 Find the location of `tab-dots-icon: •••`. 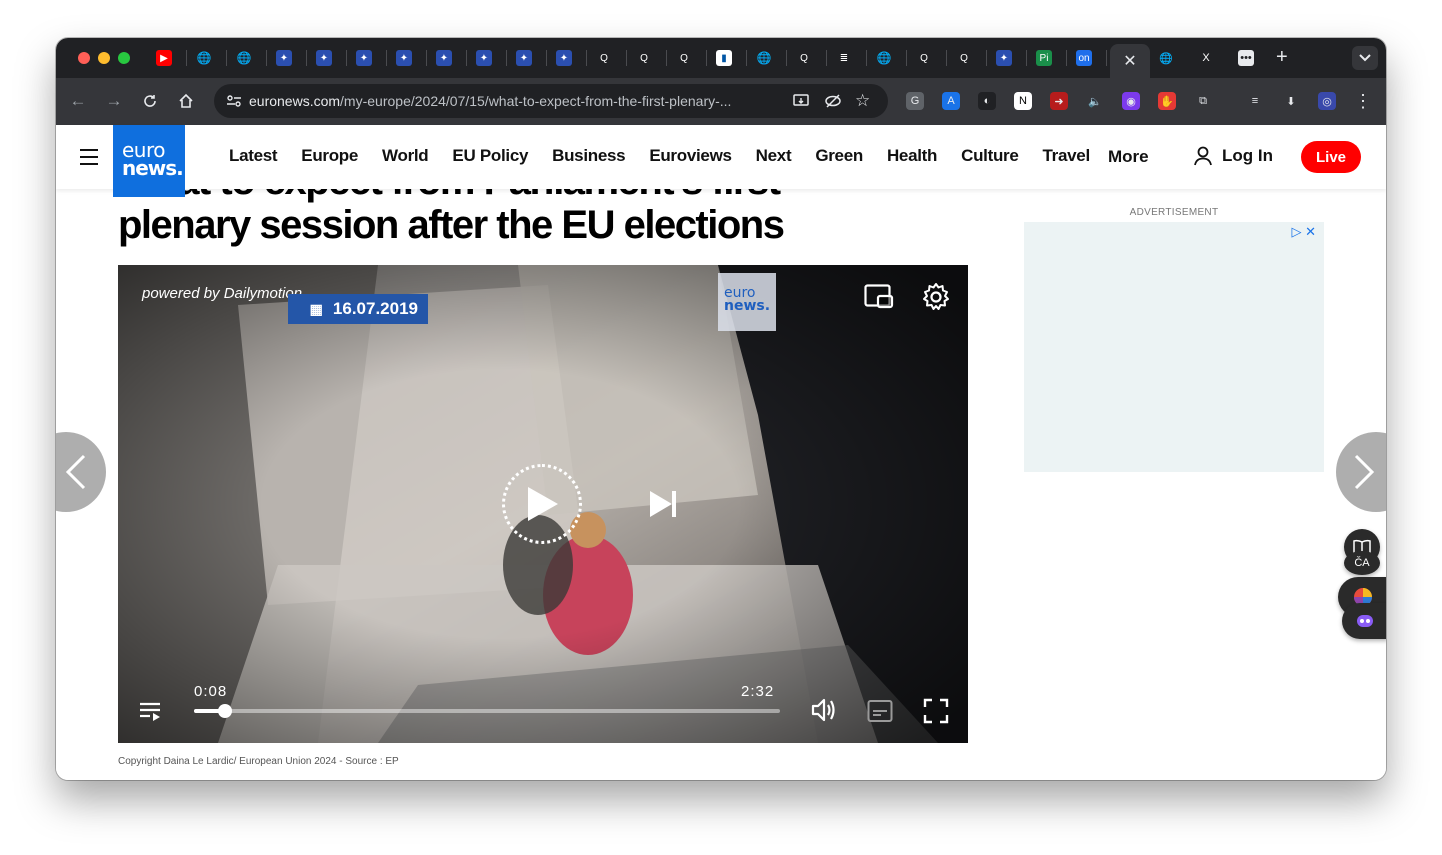

tab-dots-icon: ••• is located at coordinates (1246, 58).